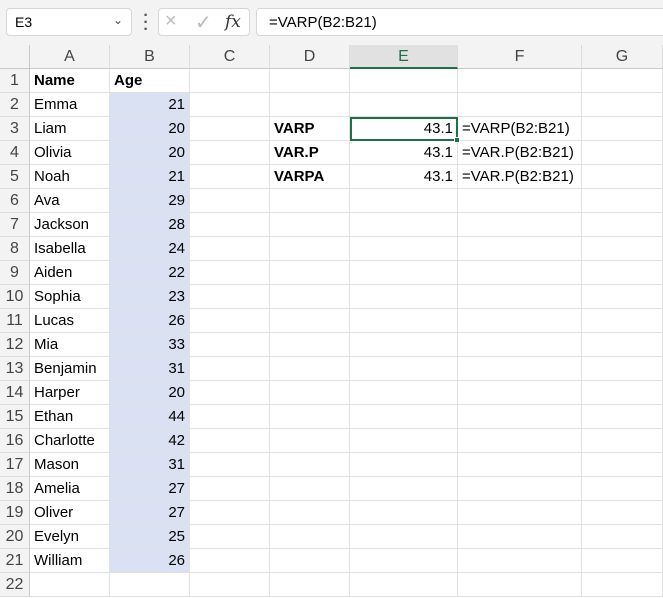 The height and width of the screenshot is (598, 663). What do you see at coordinates (15, 537) in the screenshot?
I see `row-header-20: 20` at bounding box center [15, 537].